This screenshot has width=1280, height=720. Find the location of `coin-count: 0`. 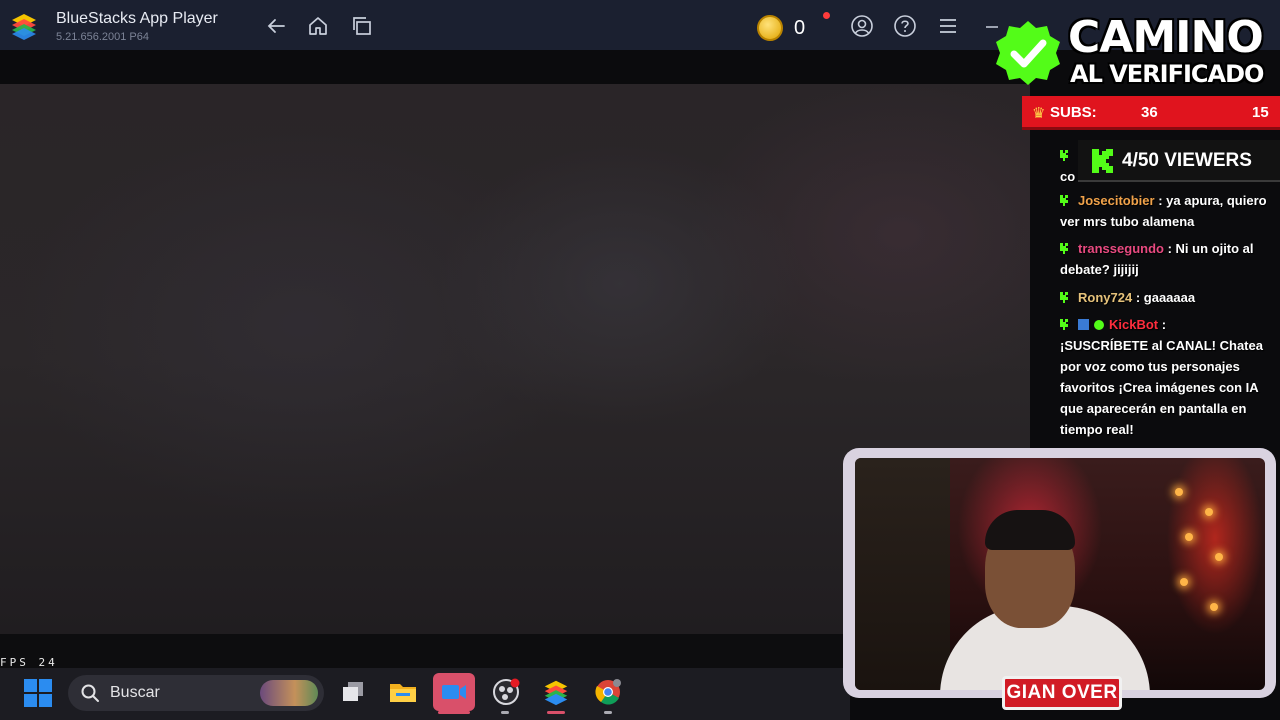

coin-count: 0 is located at coordinates (800, 28).